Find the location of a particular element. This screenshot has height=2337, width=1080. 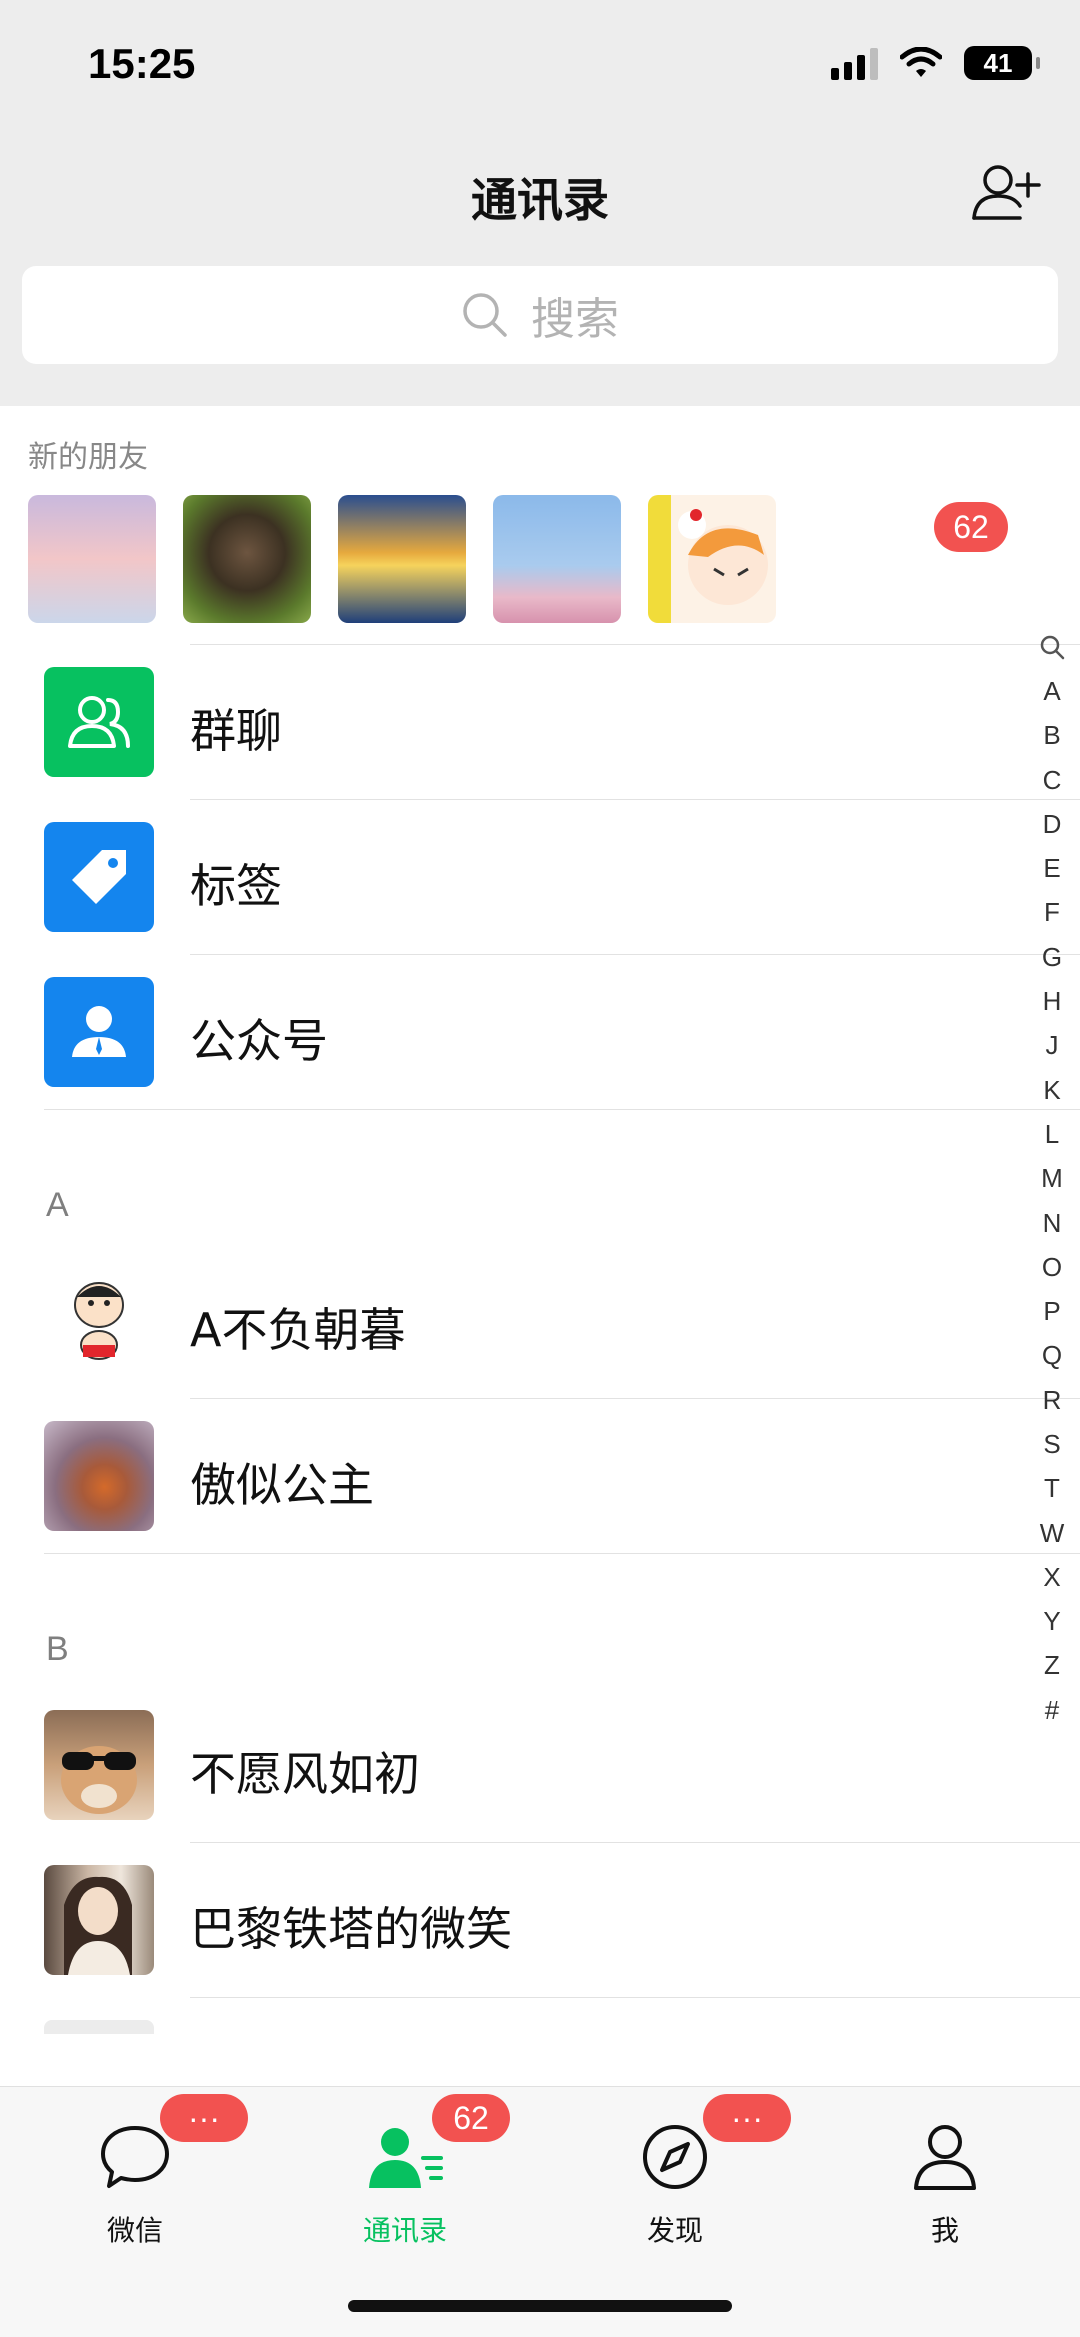

index-letter: T is located at coordinates (1052, 1489).